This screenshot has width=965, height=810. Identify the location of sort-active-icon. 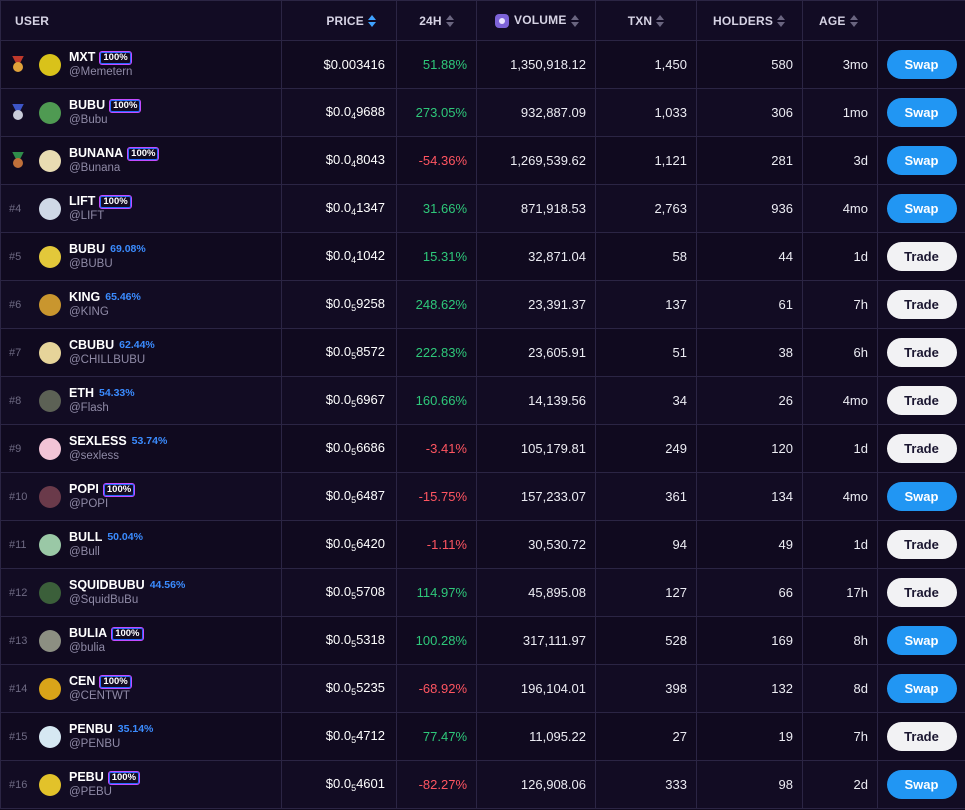
(372, 21).